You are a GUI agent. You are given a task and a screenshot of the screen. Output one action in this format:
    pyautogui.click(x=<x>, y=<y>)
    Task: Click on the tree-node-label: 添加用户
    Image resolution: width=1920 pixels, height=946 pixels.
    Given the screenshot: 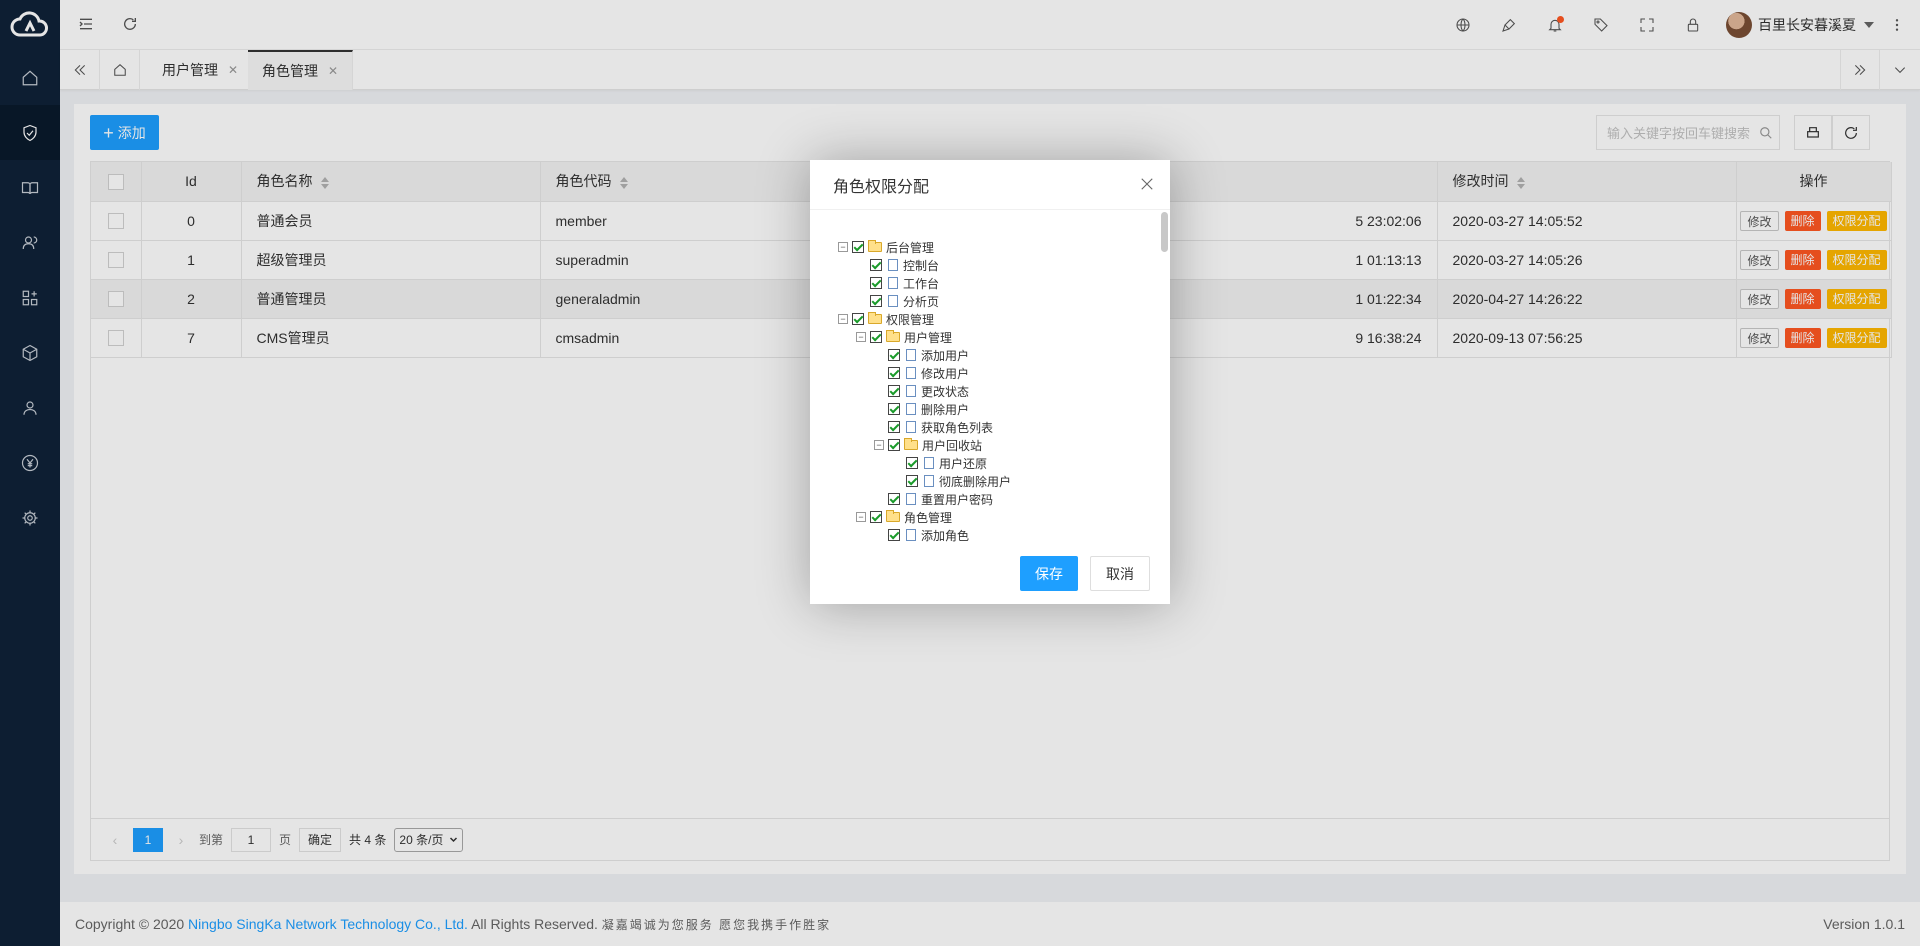 What is the action you would take?
    pyautogui.click(x=945, y=355)
    